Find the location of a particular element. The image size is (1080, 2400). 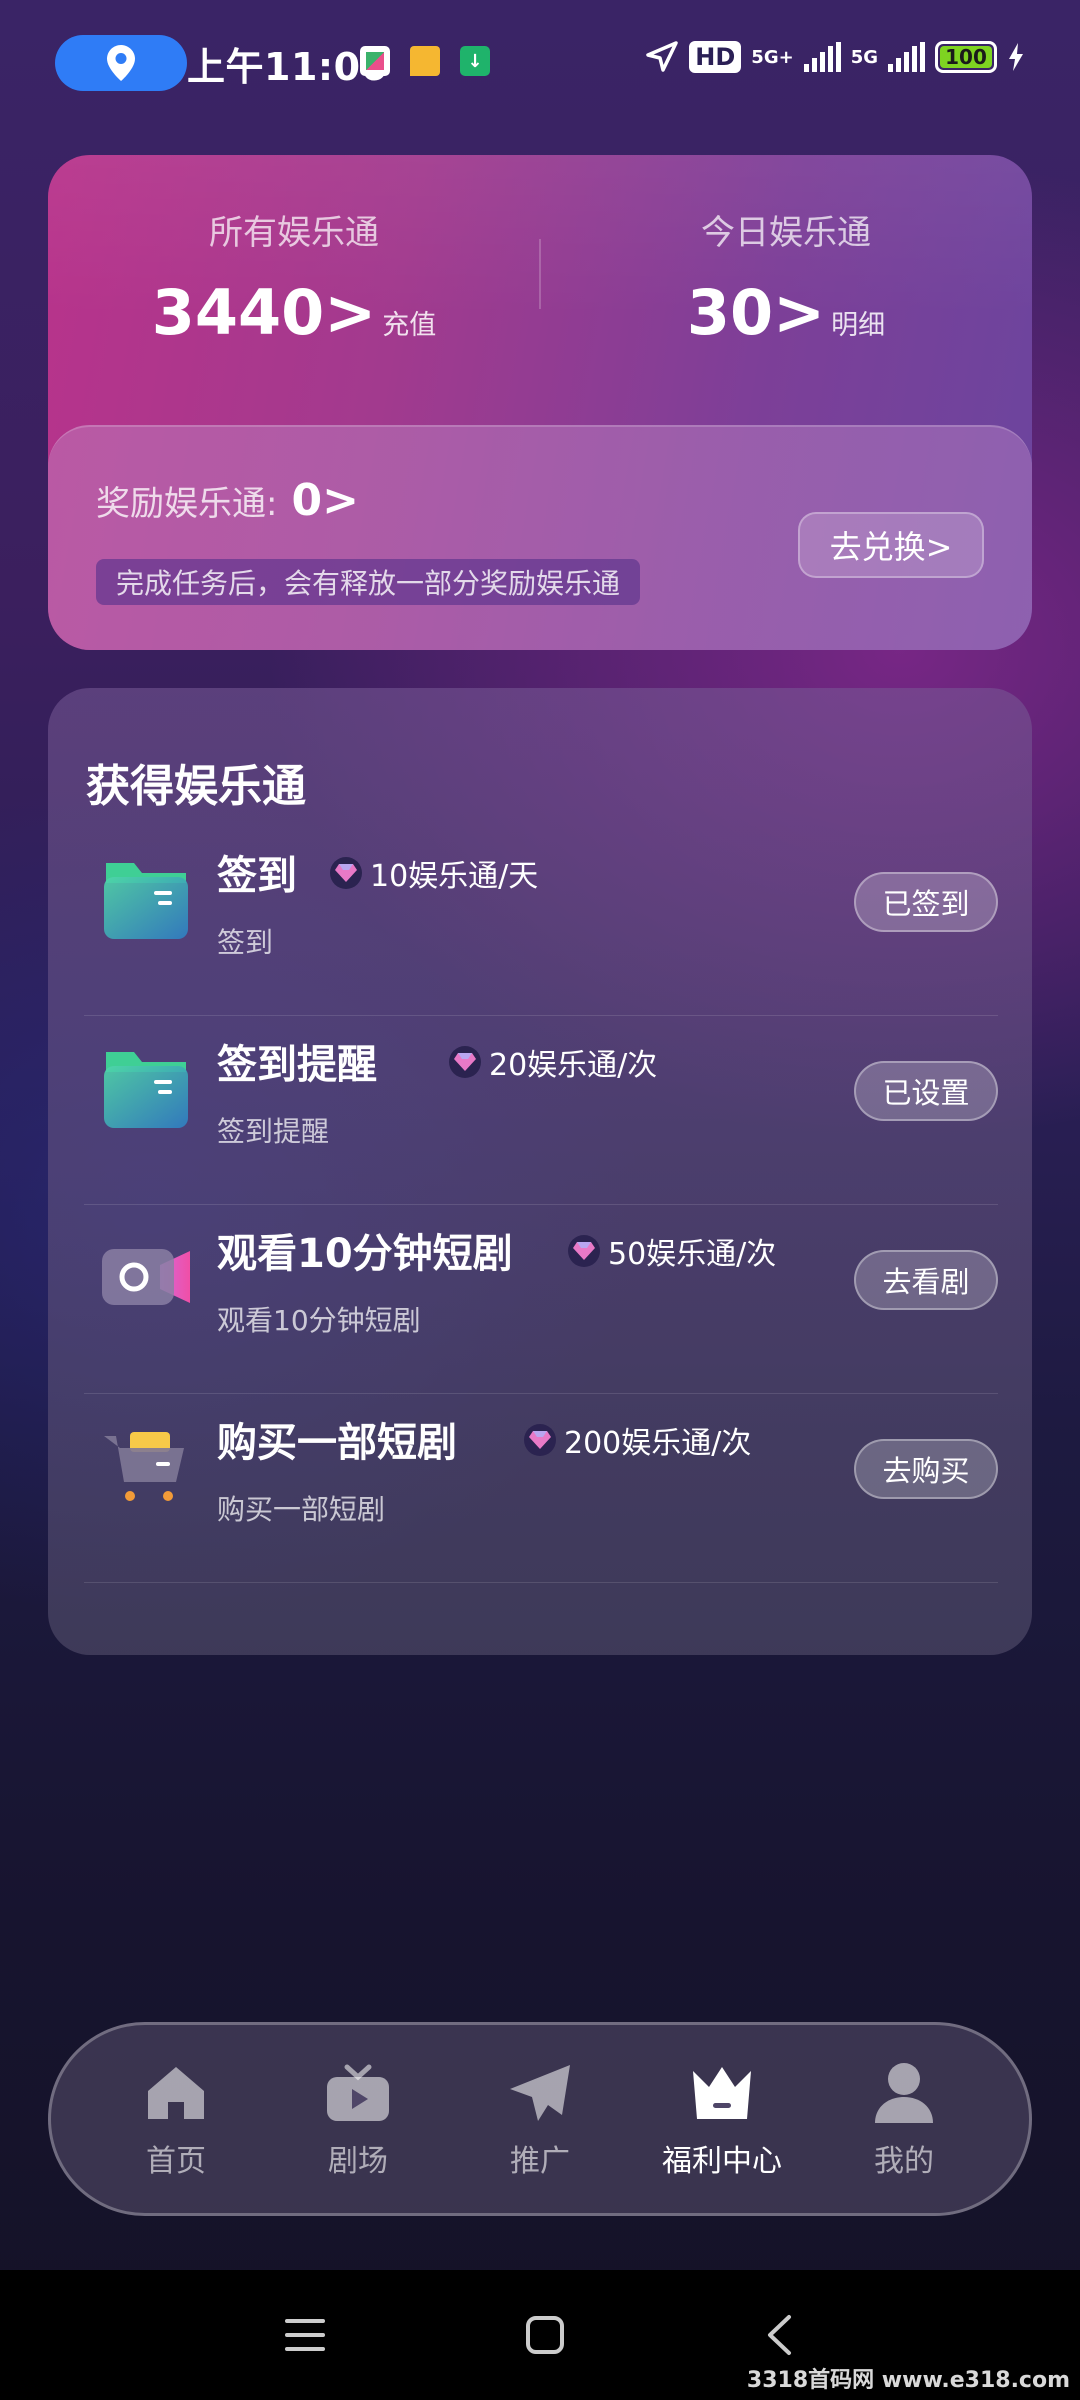

video-camera-icon is located at coordinates (146, 1277).